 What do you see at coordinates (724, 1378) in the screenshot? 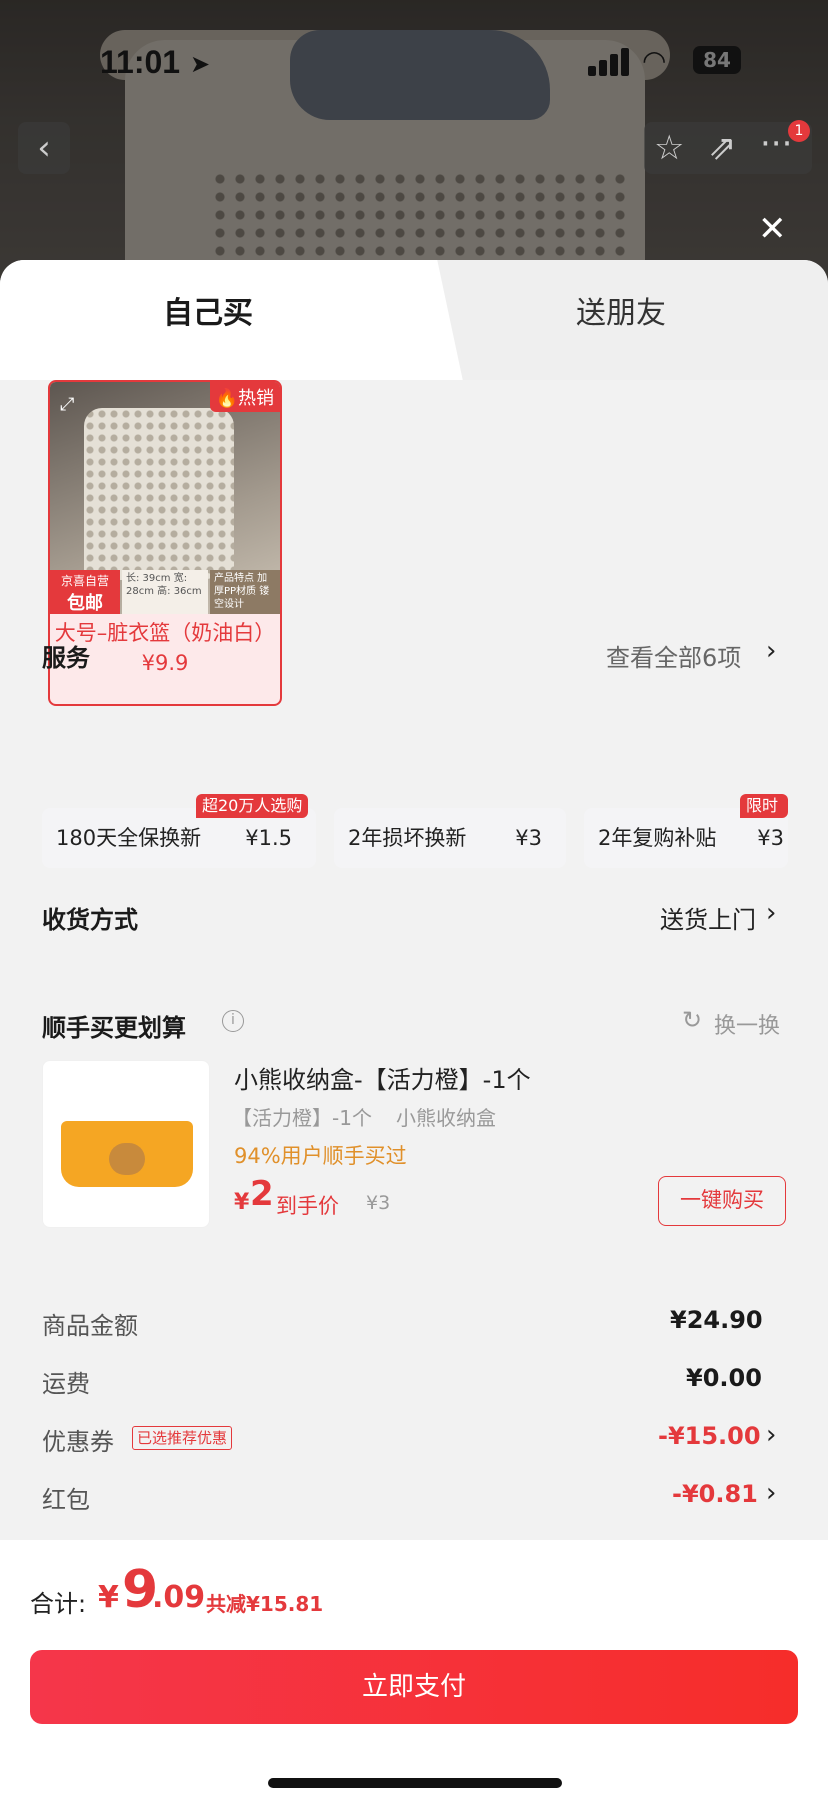
I see `shipping-value: ¥0.00` at bounding box center [724, 1378].